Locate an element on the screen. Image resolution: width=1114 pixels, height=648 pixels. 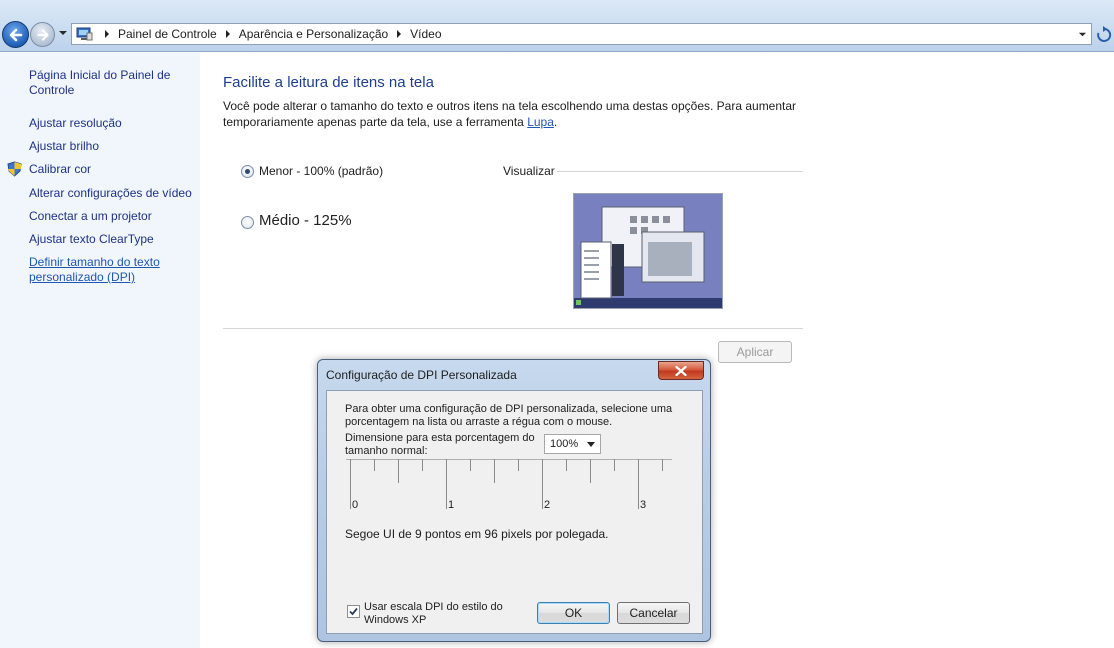
radio-smaller is located at coordinates (247, 171).